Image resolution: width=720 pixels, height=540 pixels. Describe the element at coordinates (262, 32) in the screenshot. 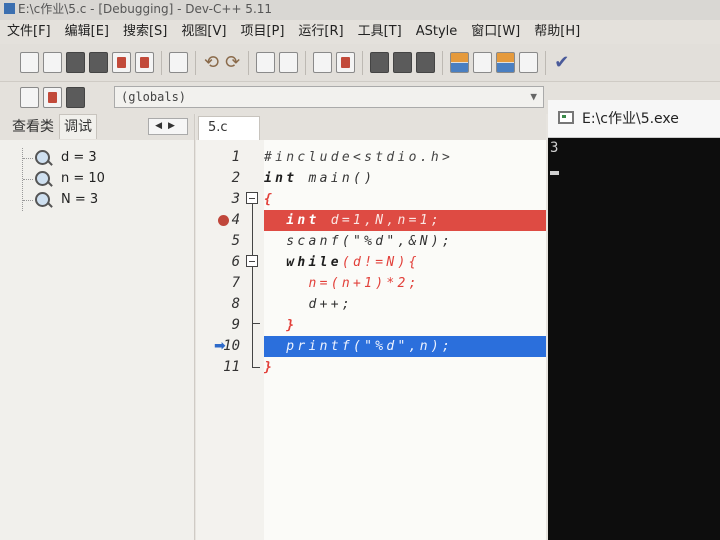

I see `menu-project: 项目[P]` at that location.